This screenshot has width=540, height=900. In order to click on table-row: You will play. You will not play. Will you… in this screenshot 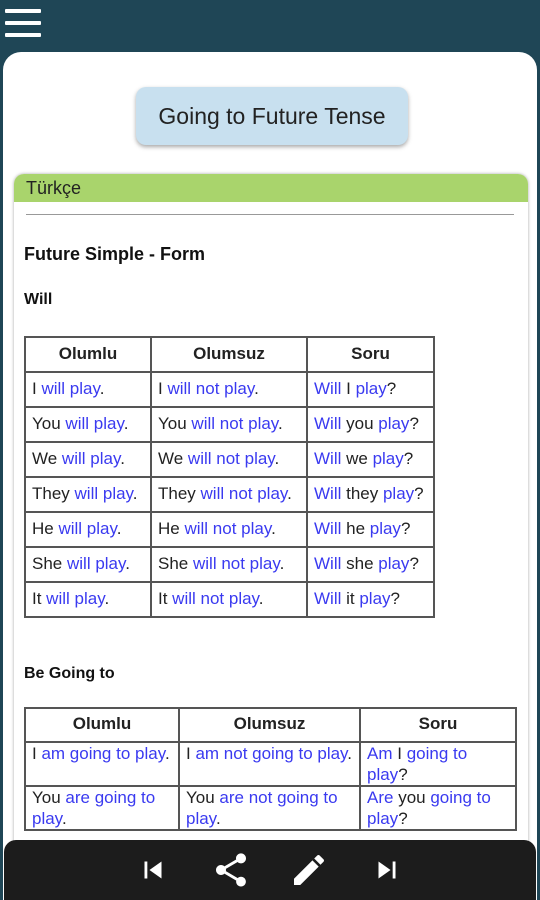, I will do `click(229, 424)`.